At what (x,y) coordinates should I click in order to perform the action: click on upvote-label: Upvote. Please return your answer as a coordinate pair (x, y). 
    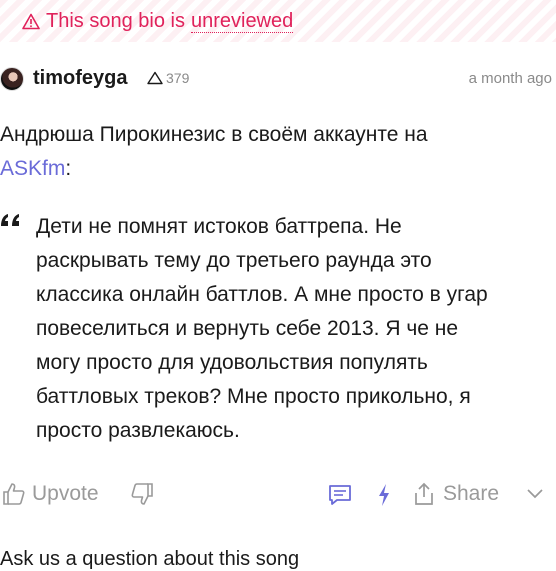
    Looking at the image, I should click on (65, 493).